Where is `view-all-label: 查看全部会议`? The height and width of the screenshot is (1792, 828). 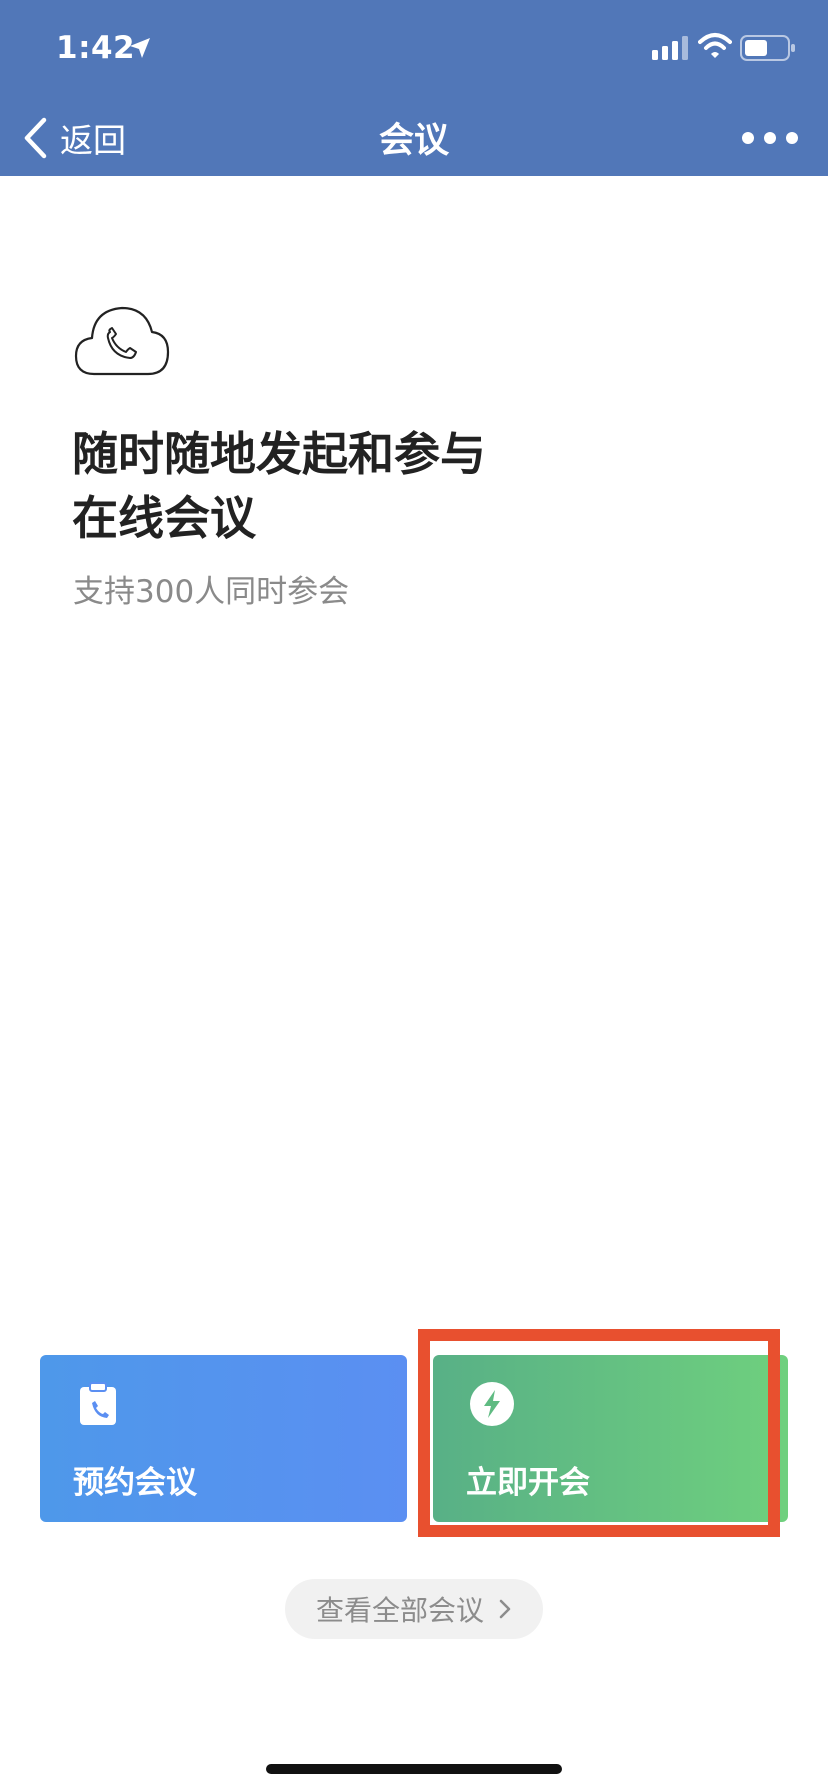
view-all-label: 查看全部会议 is located at coordinates (399, 1610).